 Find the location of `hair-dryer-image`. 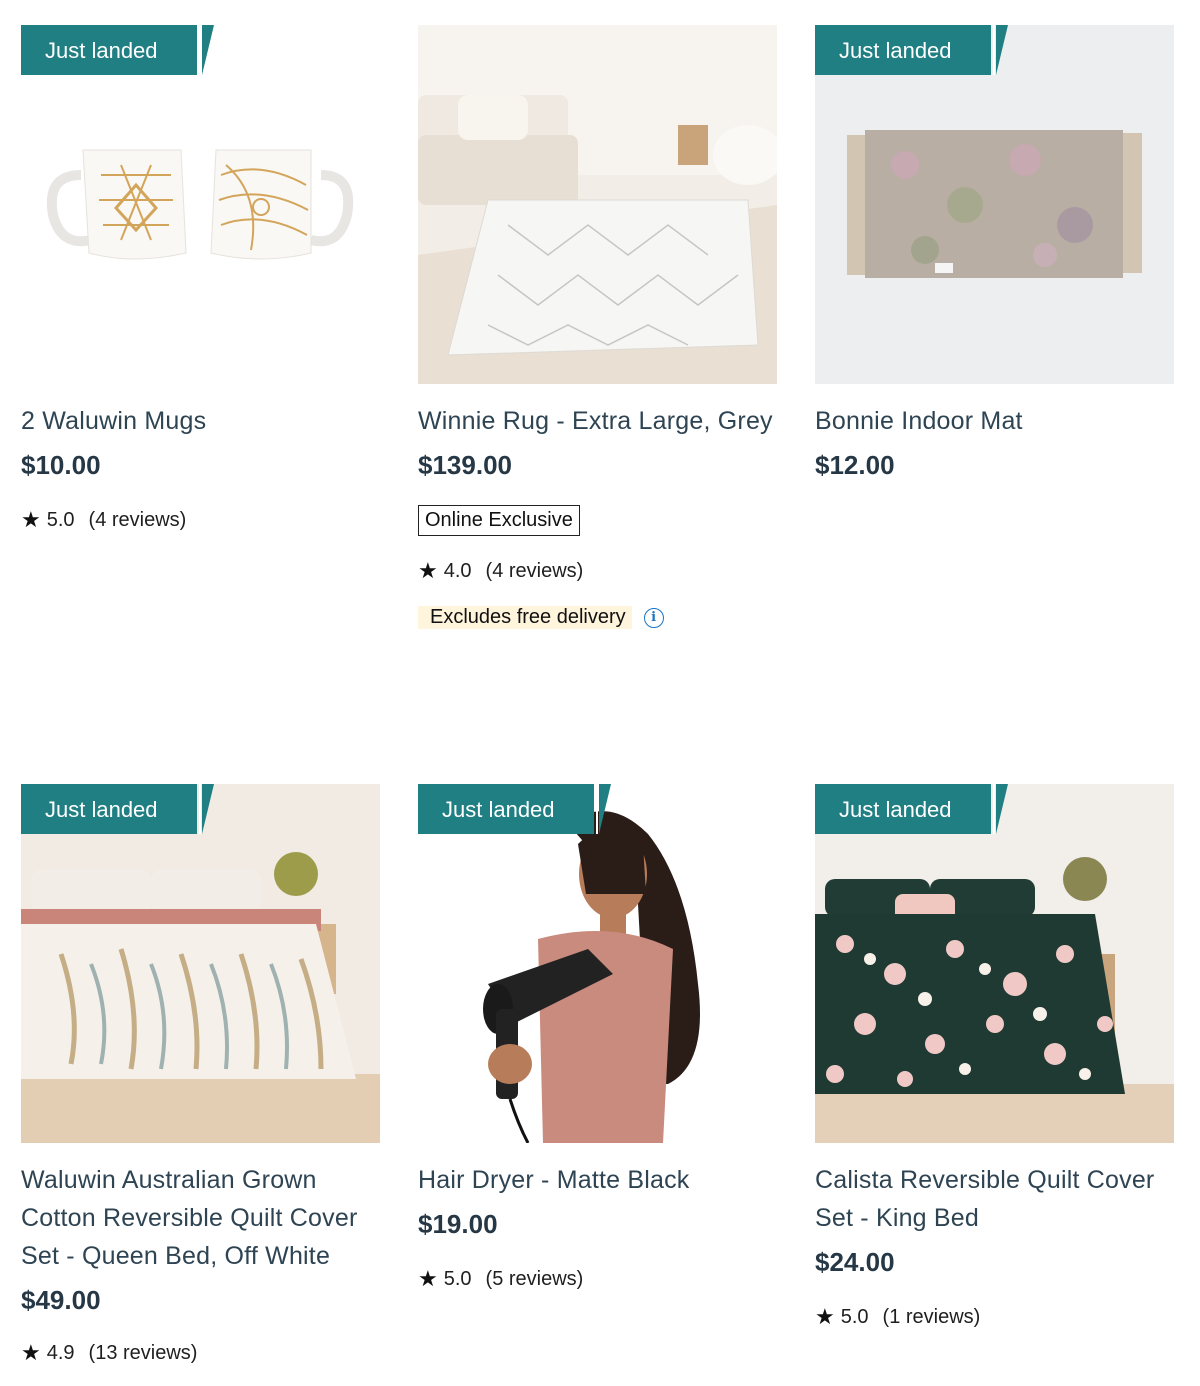

hair-dryer-image is located at coordinates (597, 963).